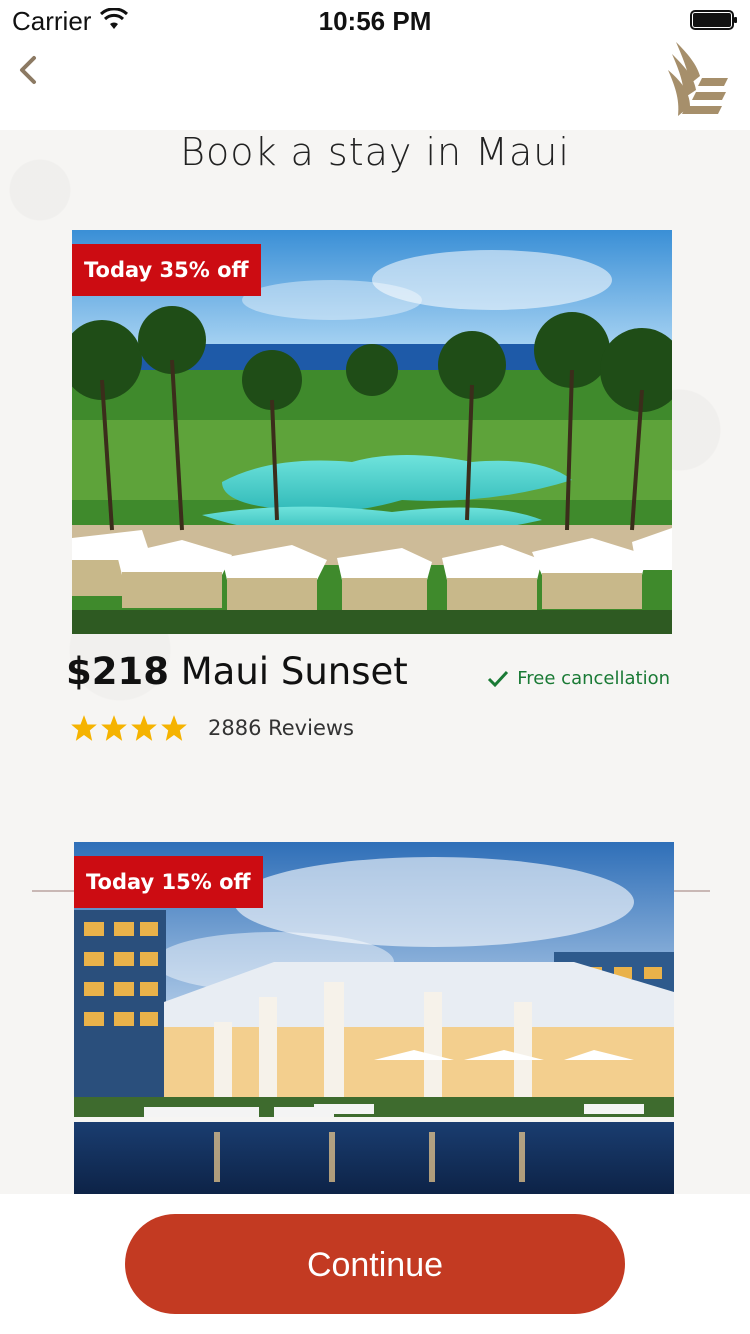 This screenshot has height=1334, width=750. I want to click on page-title: Book a stay in Maui, so click(375, 152).